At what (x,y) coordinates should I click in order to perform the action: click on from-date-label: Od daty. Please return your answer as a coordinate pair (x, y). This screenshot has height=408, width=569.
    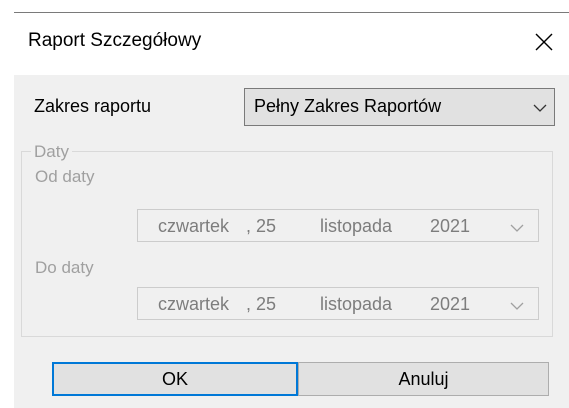
    Looking at the image, I should click on (65, 176).